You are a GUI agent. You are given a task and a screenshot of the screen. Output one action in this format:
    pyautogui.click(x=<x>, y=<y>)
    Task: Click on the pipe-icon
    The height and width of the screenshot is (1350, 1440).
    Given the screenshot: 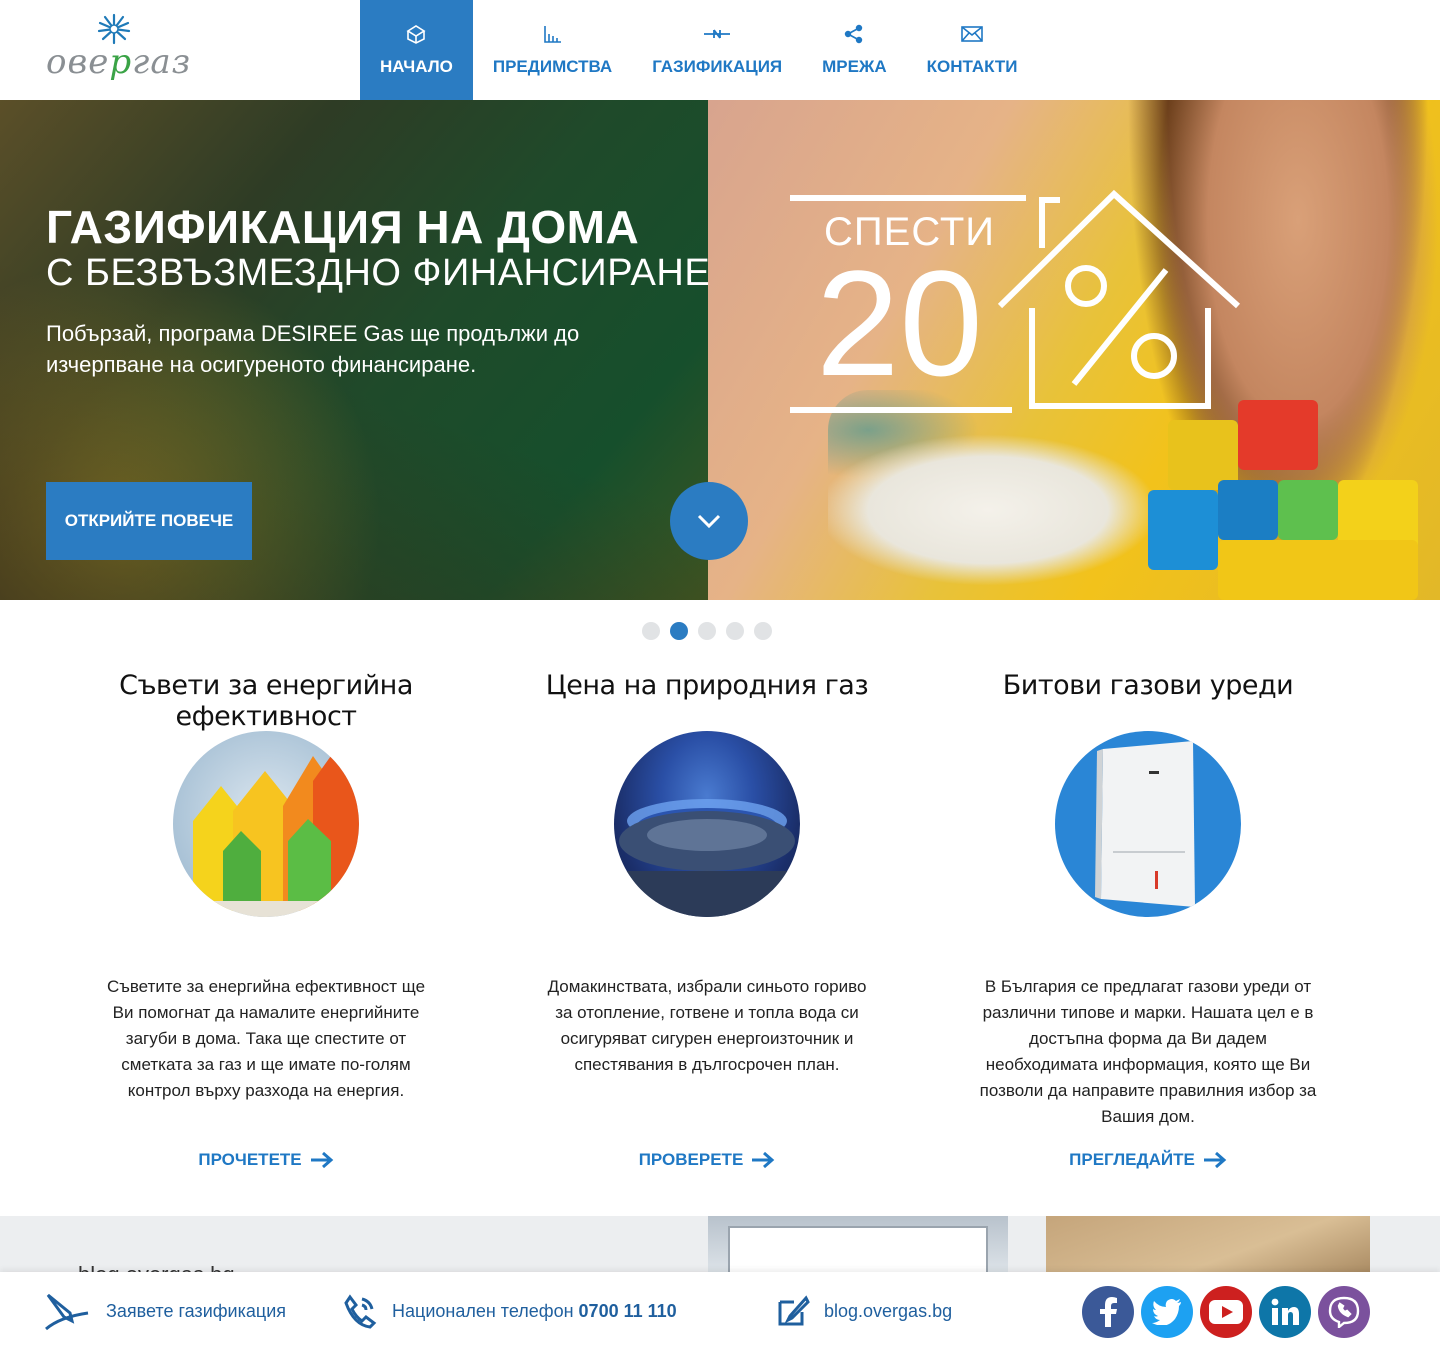 What is the action you would take?
    pyautogui.click(x=717, y=34)
    